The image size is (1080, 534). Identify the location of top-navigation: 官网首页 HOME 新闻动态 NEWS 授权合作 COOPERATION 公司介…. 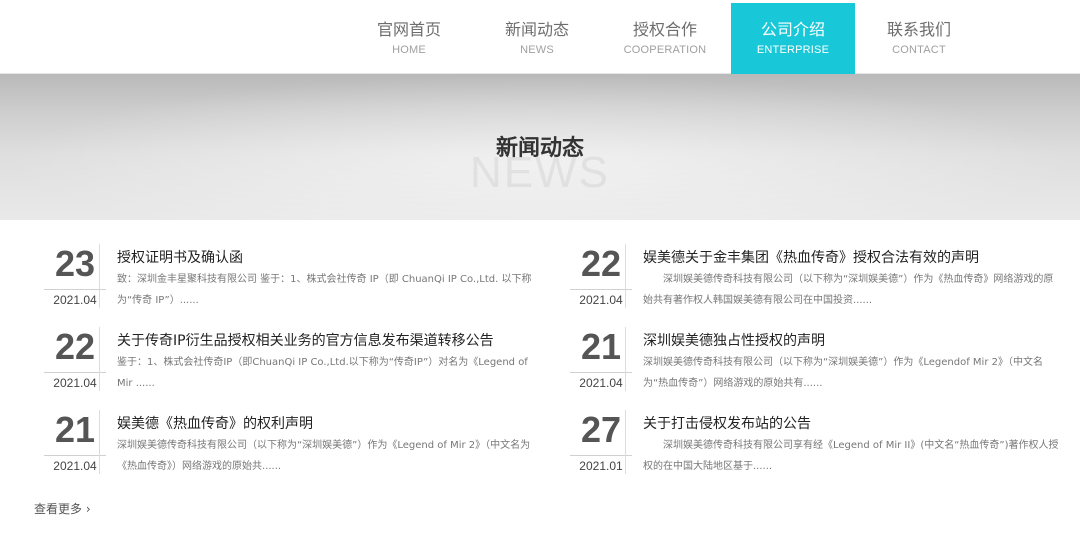
(540, 37).